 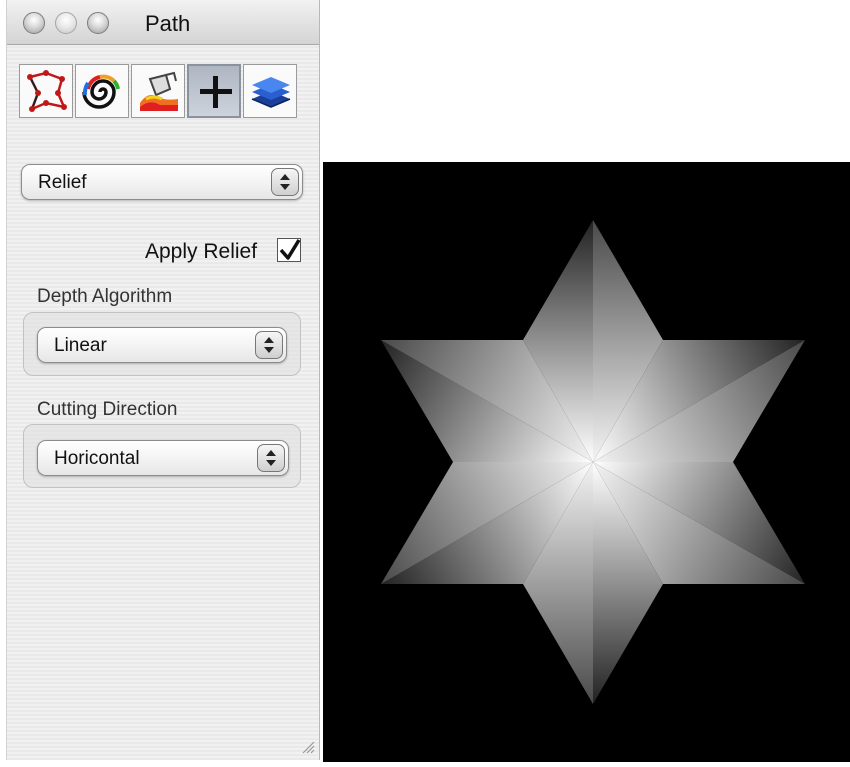 I want to click on mode-popup: Relief, so click(x=162, y=182).